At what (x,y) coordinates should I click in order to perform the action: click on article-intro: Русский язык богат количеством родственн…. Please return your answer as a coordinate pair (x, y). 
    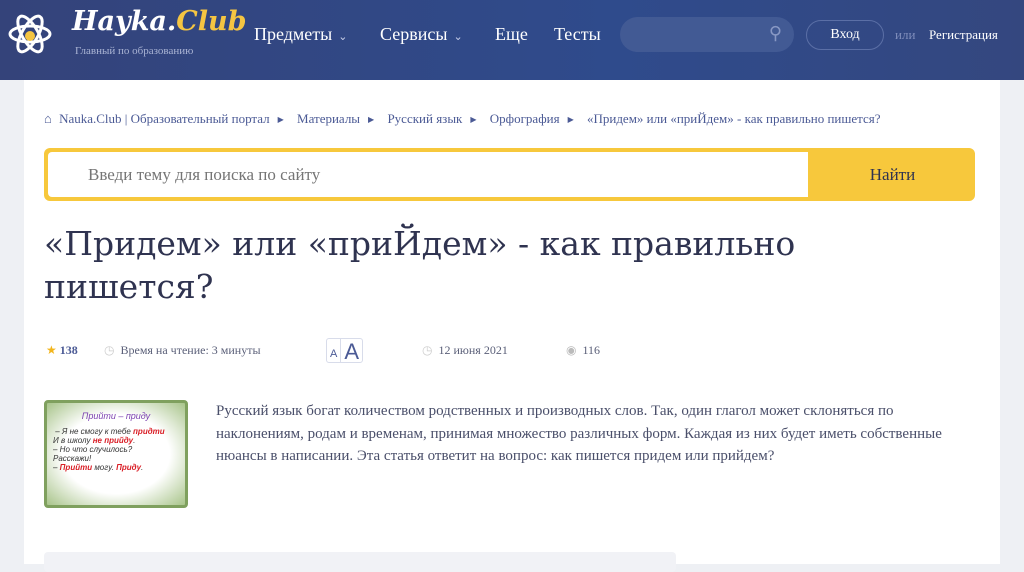
    Looking at the image, I should click on (579, 433).